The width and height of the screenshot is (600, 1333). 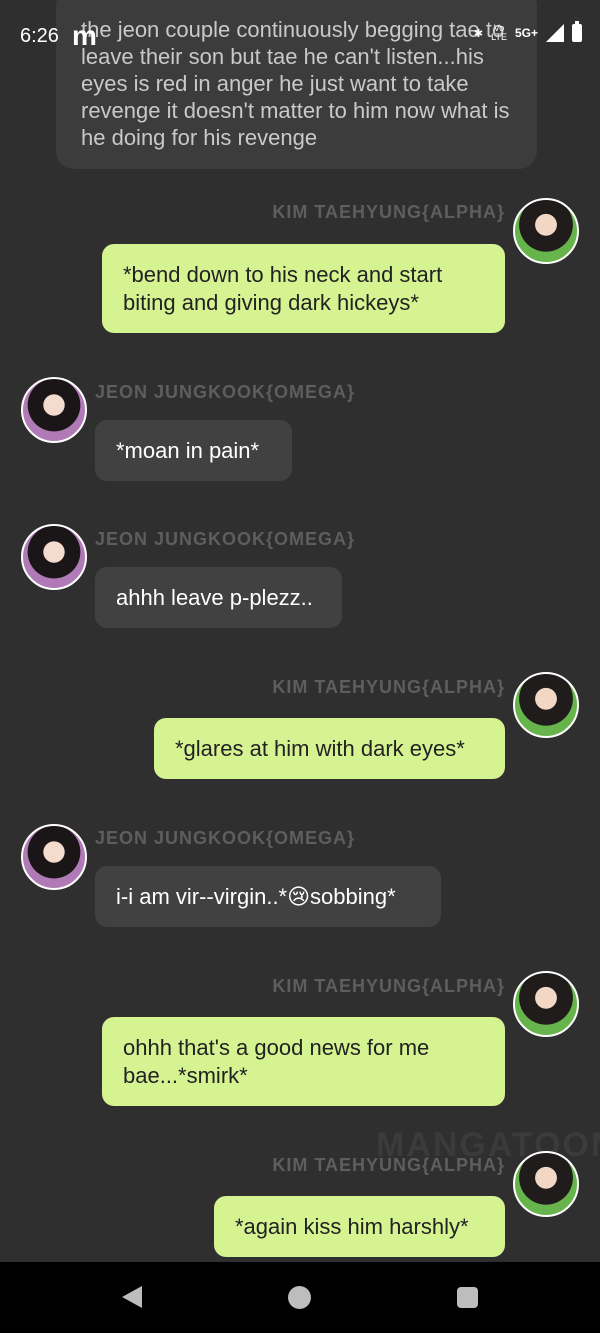 I want to click on navigation-bar, so click(x=300, y=1297).